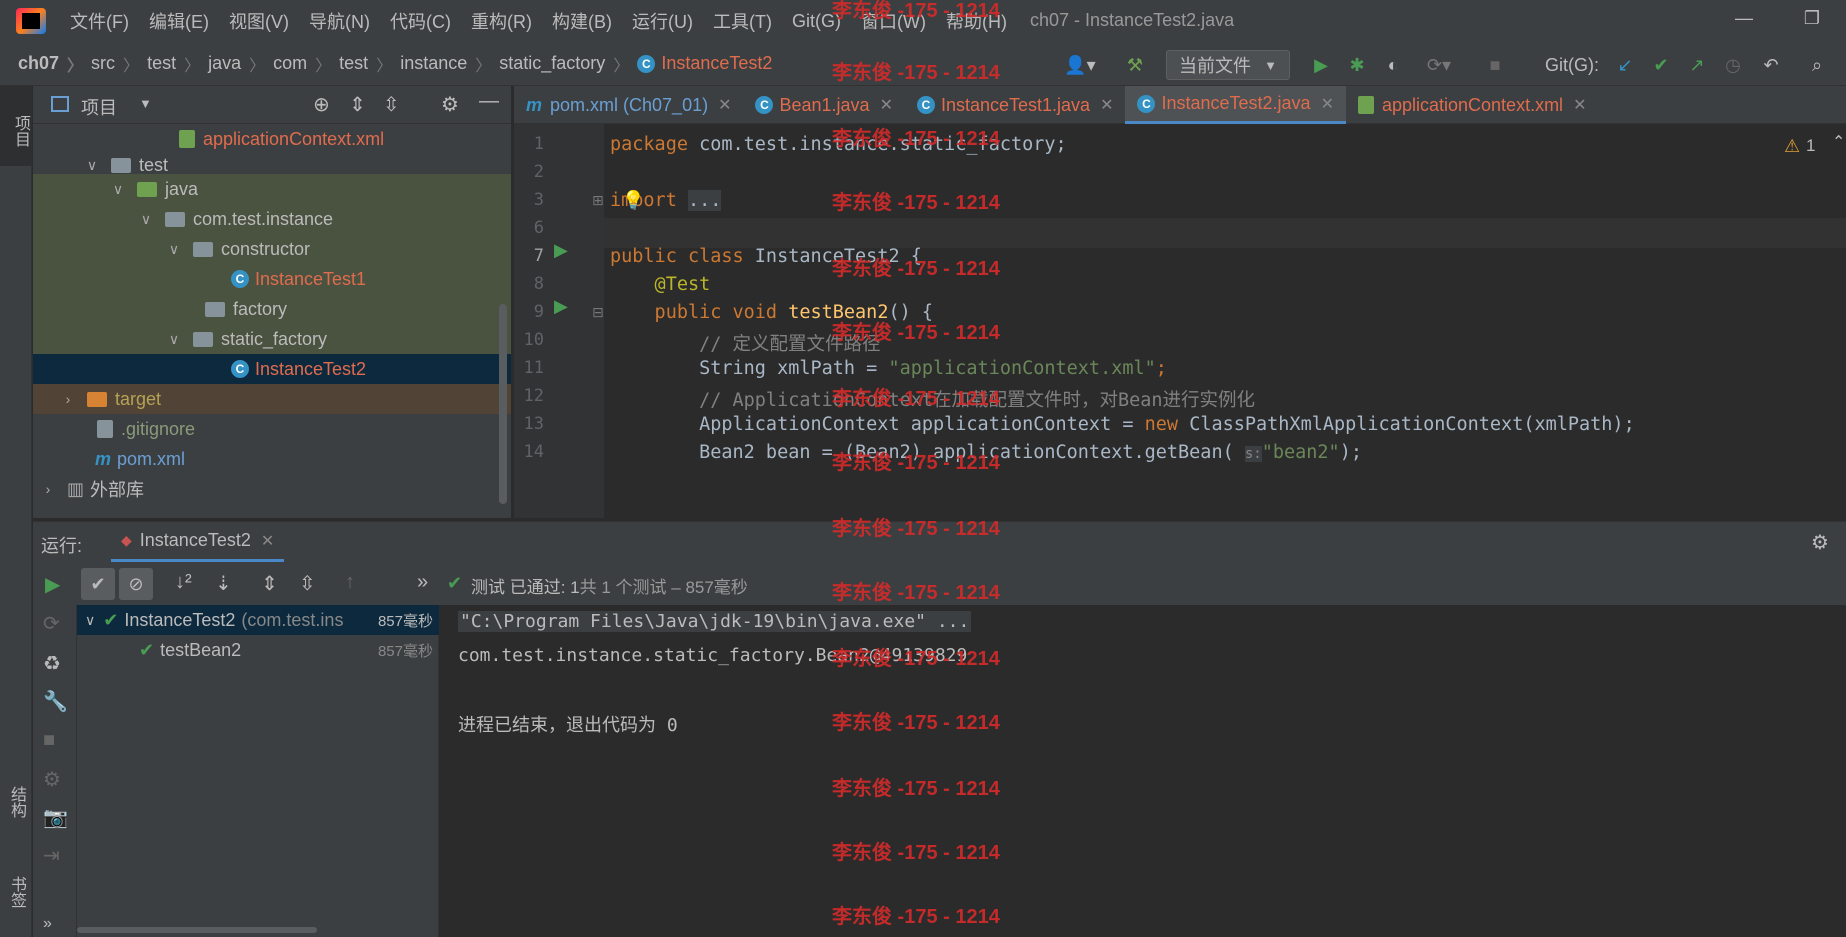 The height and width of the screenshot is (937, 1846). What do you see at coordinates (1838, 142) in the screenshot?
I see `chevron-up-icon: ⌃` at bounding box center [1838, 142].